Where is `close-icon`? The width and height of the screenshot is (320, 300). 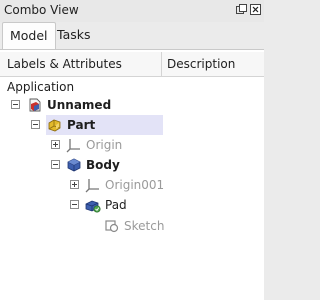 close-icon is located at coordinates (255, 9).